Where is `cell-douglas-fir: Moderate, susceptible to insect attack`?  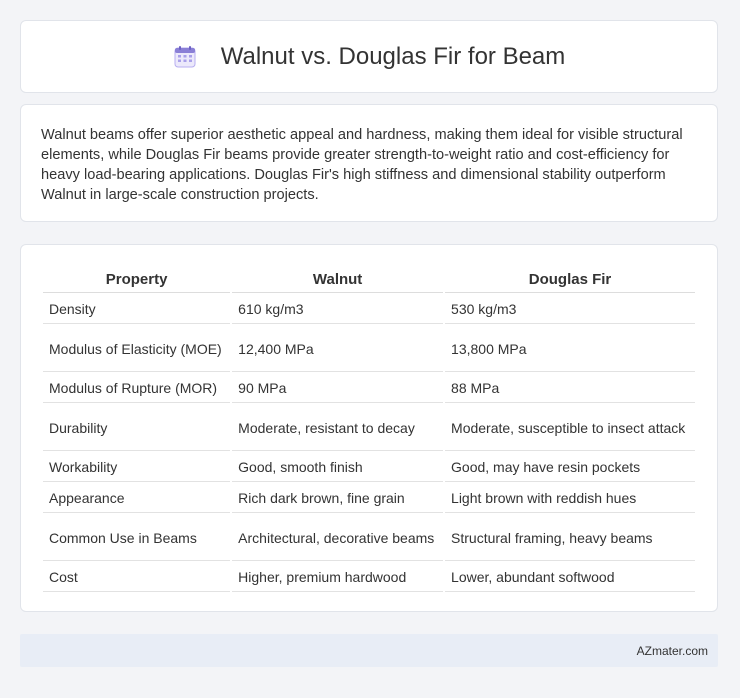 cell-douglas-fir: Moderate, susceptible to insect attack is located at coordinates (570, 428).